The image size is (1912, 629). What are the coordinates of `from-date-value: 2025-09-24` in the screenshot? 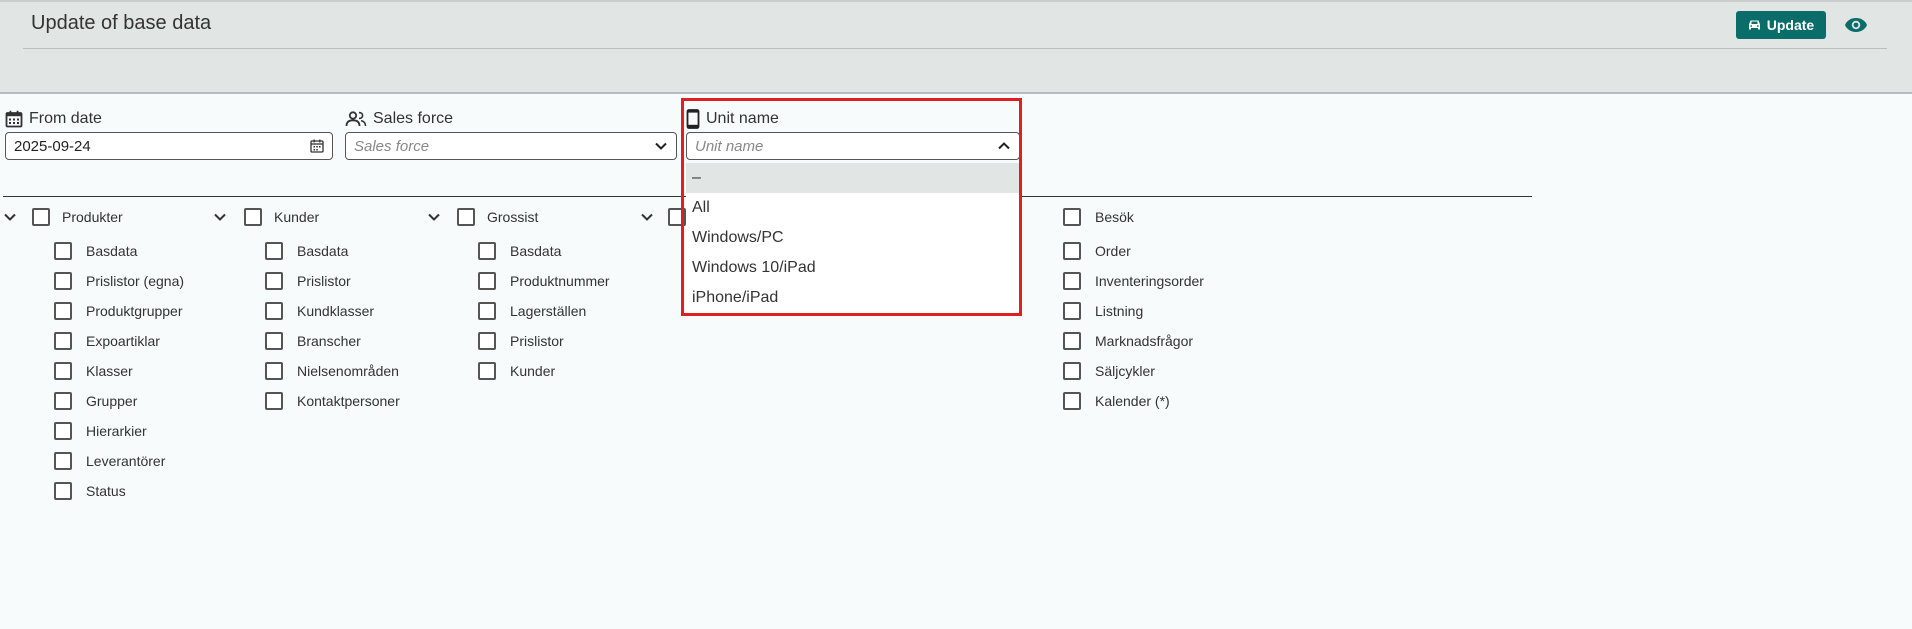 It's located at (52, 146).